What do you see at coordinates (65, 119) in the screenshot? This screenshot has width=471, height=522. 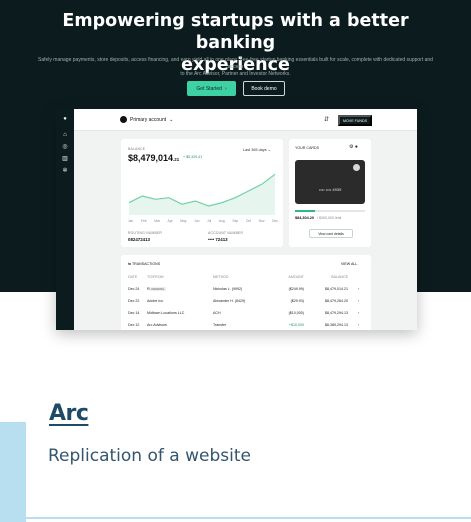 I see `arc-logo-icon: ●` at bounding box center [65, 119].